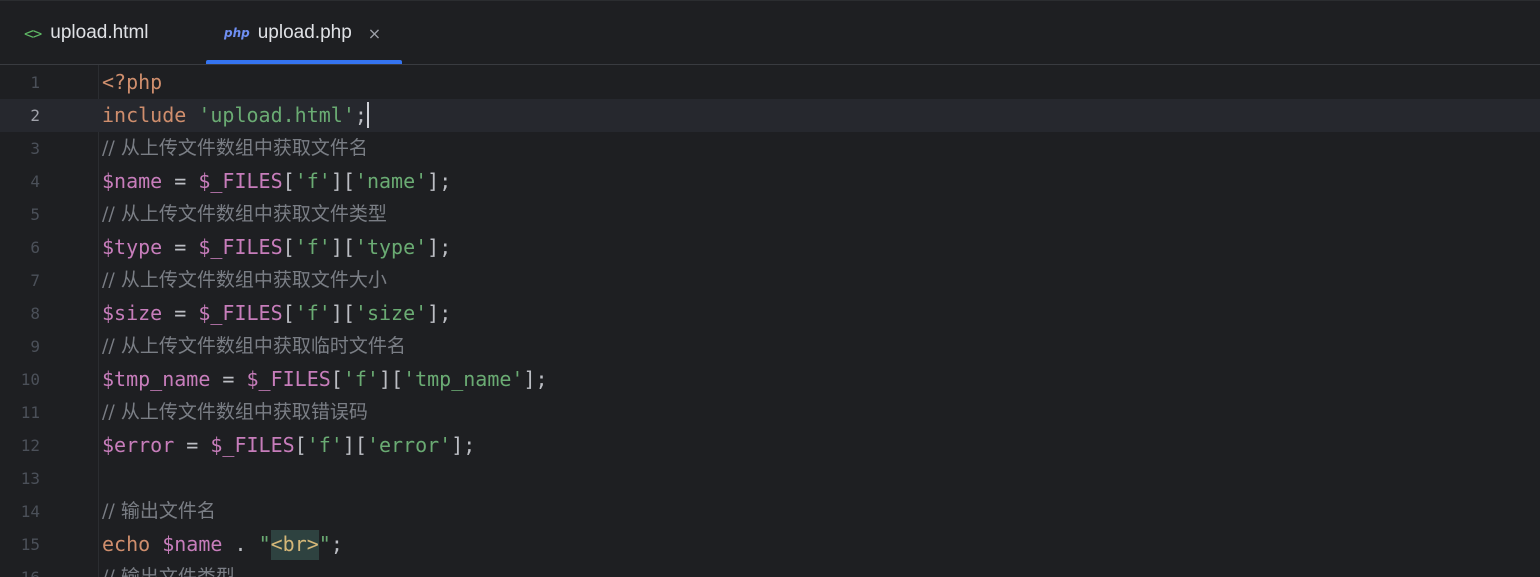  I want to click on token-comment: // 从上传文件数组中获取错误码, so click(235, 412).